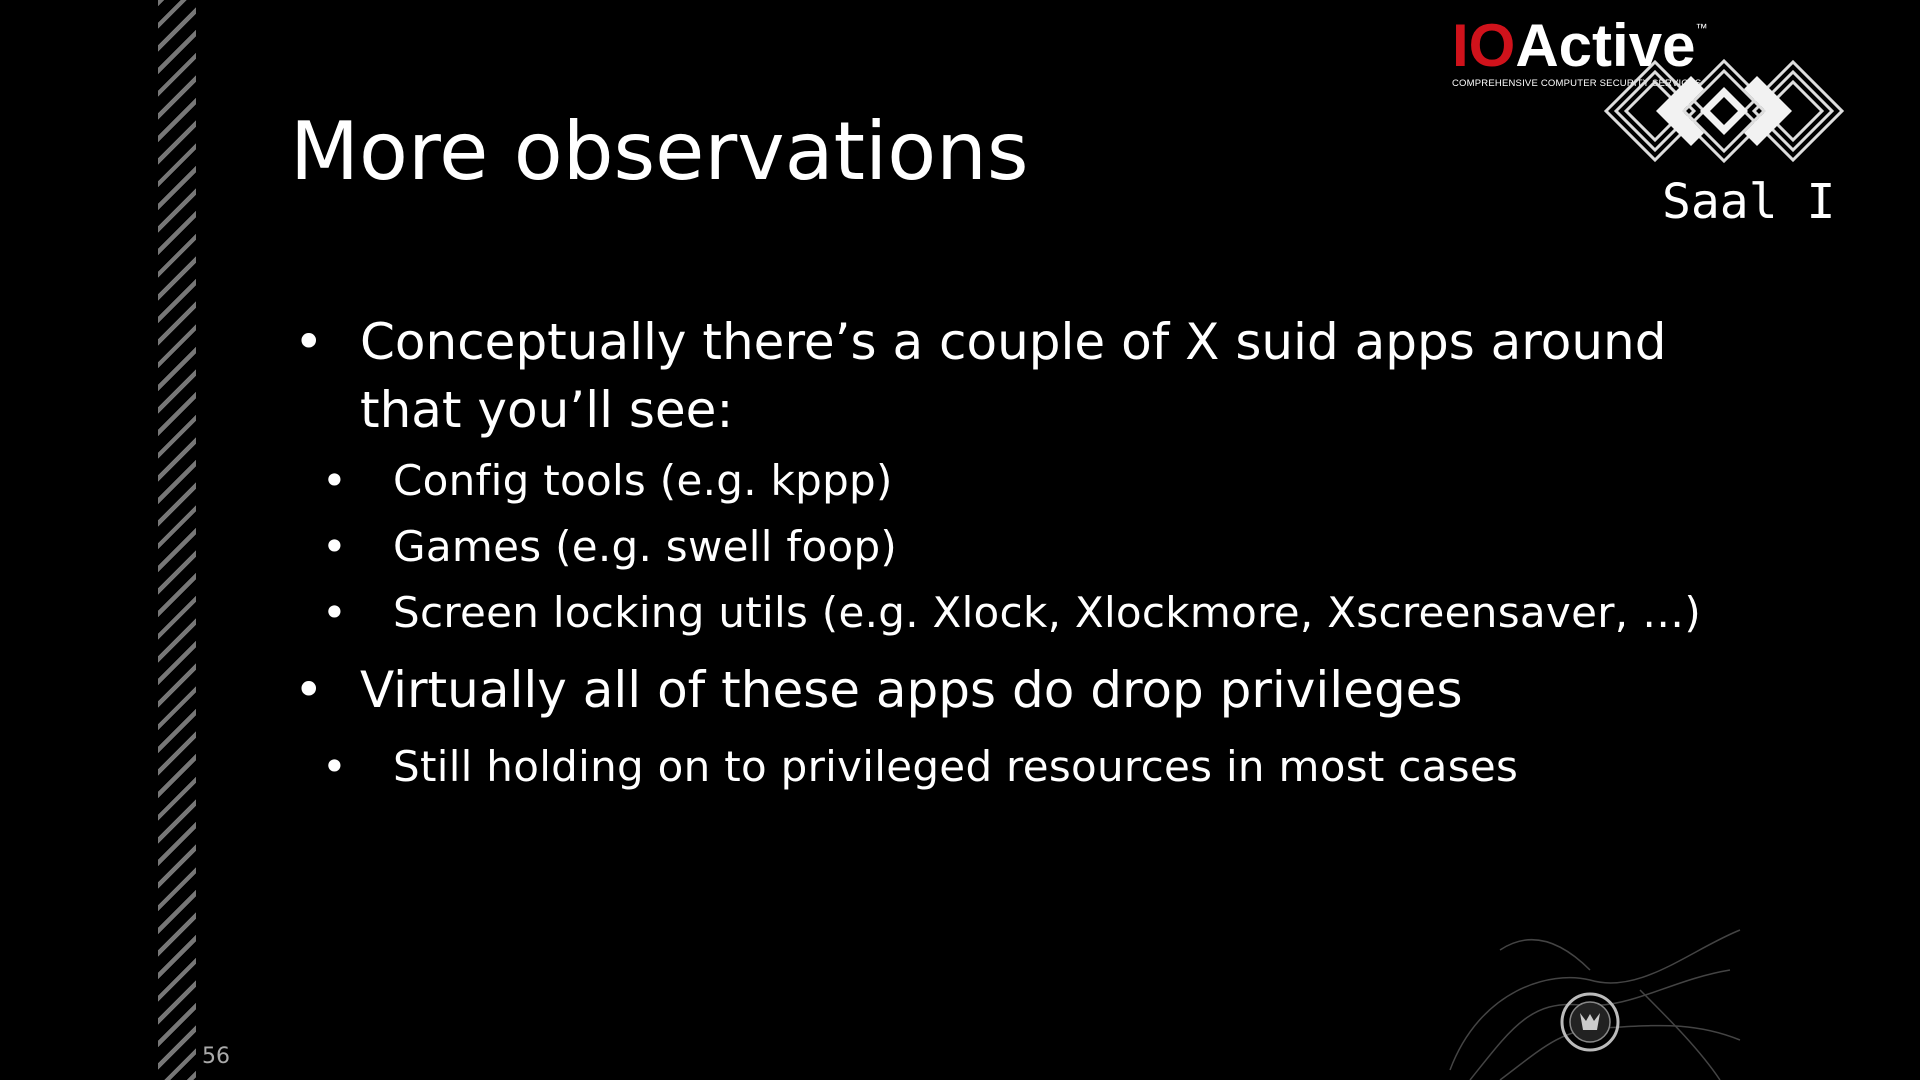 The width and height of the screenshot is (1920, 1080). Describe the element at coordinates (645, 546) in the screenshot. I see `sub-bullet-text: Games (e.g. swell foop)` at that location.